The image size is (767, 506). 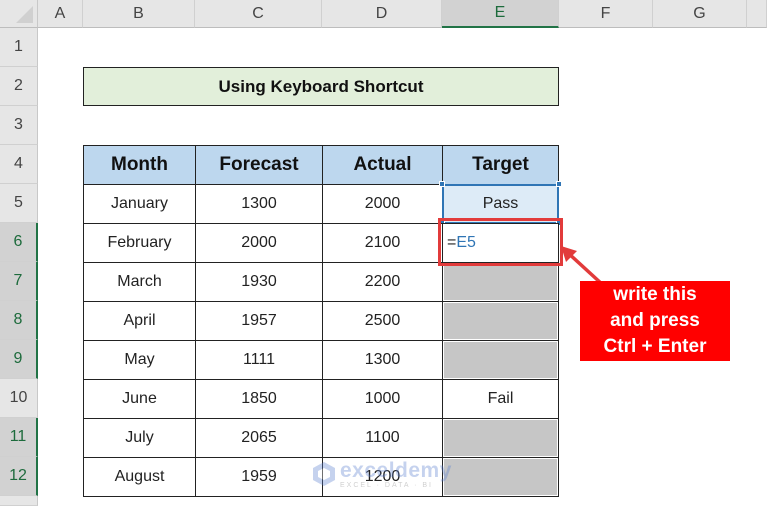 What do you see at coordinates (466, 242) in the screenshot?
I see `formula-reference: E5` at bounding box center [466, 242].